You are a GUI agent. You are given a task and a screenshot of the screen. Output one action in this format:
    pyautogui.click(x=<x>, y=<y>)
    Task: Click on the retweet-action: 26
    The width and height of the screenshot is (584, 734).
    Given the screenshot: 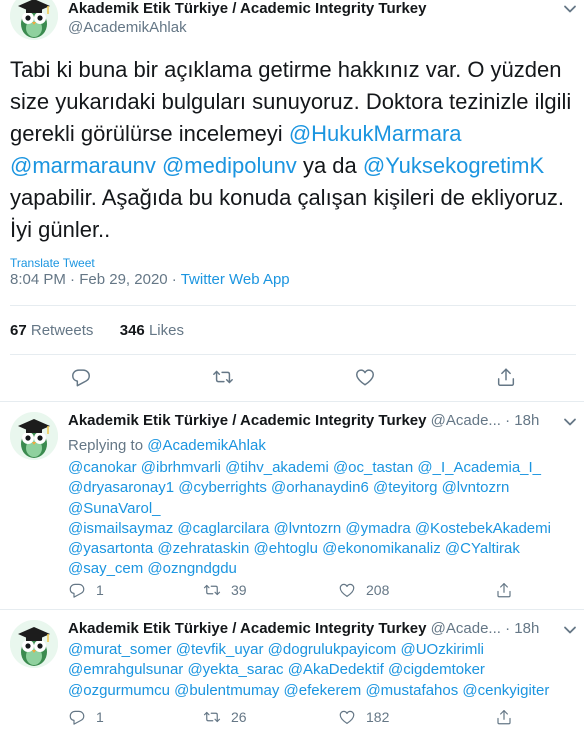 What is the action you would take?
    pyautogui.click(x=225, y=717)
    